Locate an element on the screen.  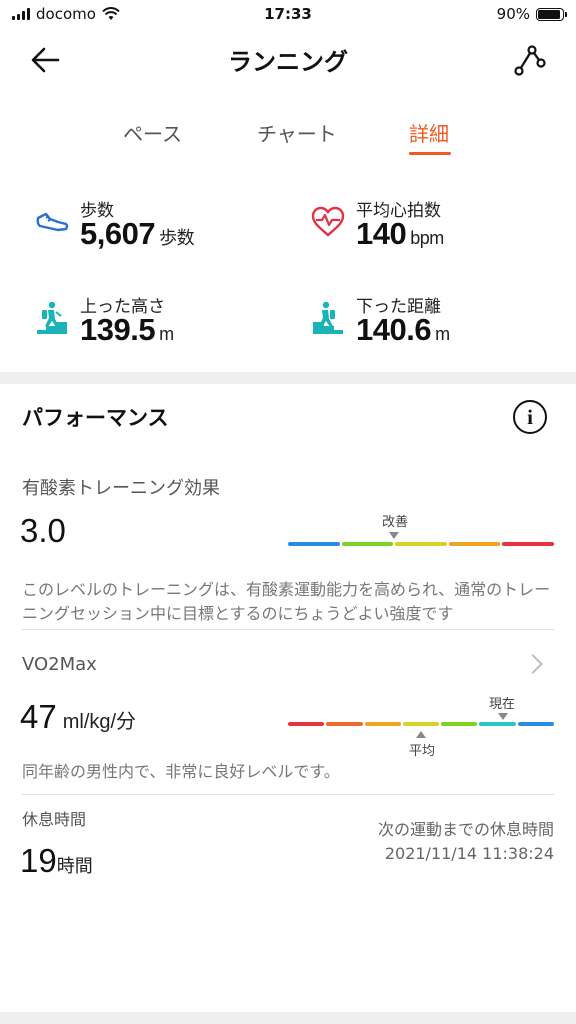
metric-value: 140 bpm is located at coordinates (400, 234).